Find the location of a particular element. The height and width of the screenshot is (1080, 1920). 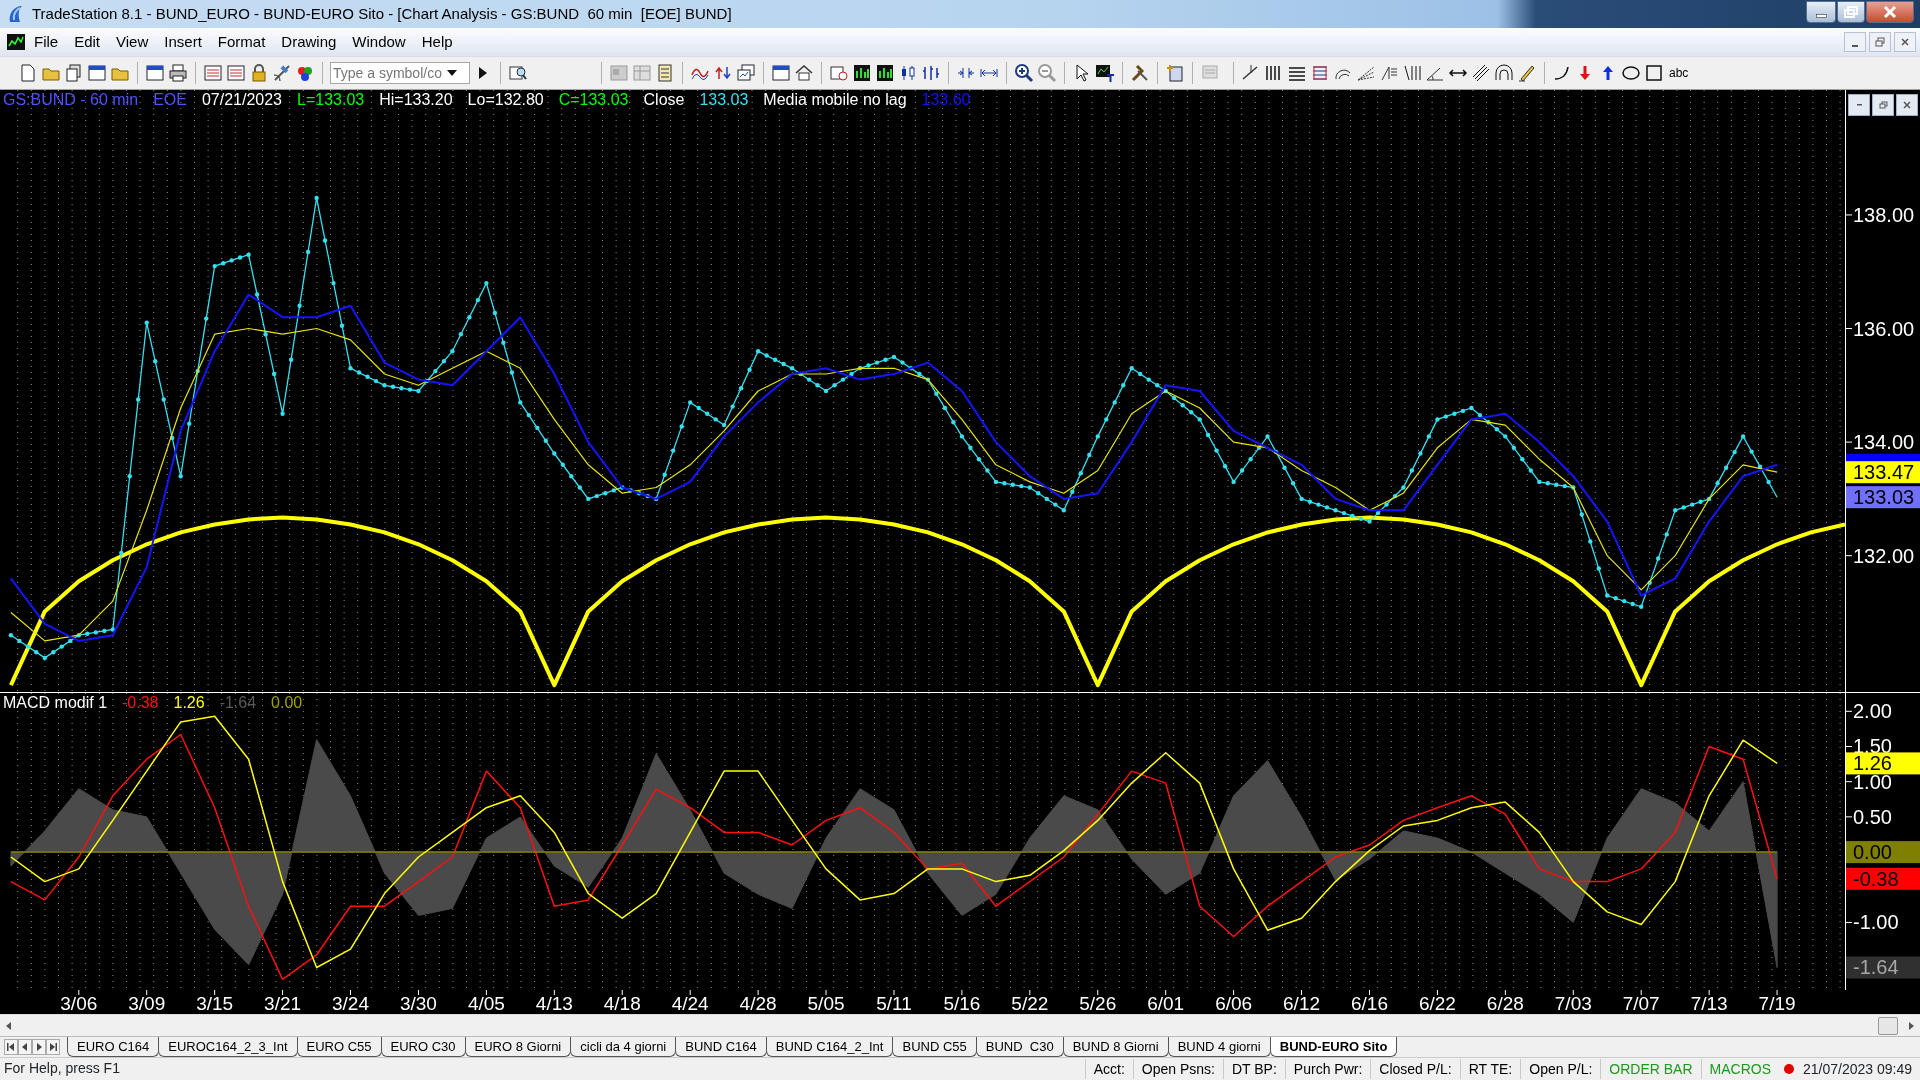

previous-tab-button is located at coordinates (25, 1047).